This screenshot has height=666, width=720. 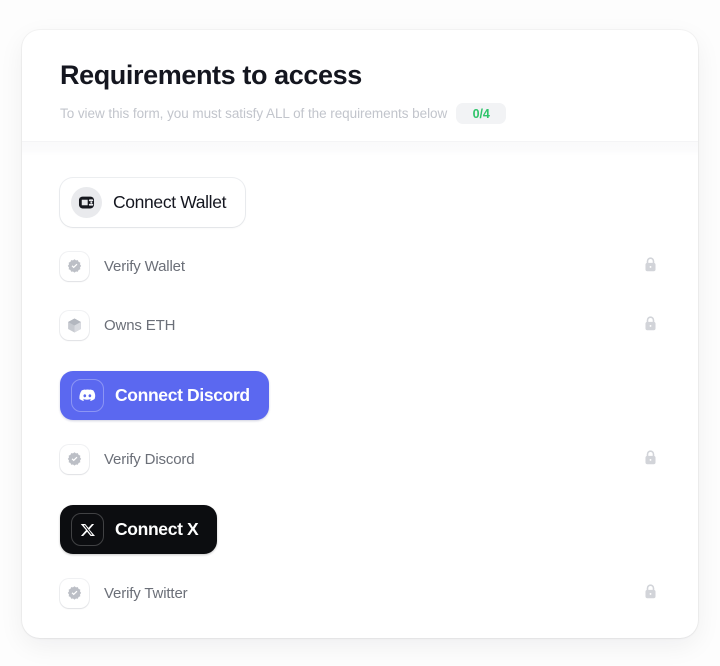 What do you see at coordinates (146, 593) in the screenshot?
I see `verify-twitter-label: Verify Twitter` at bounding box center [146, 593].